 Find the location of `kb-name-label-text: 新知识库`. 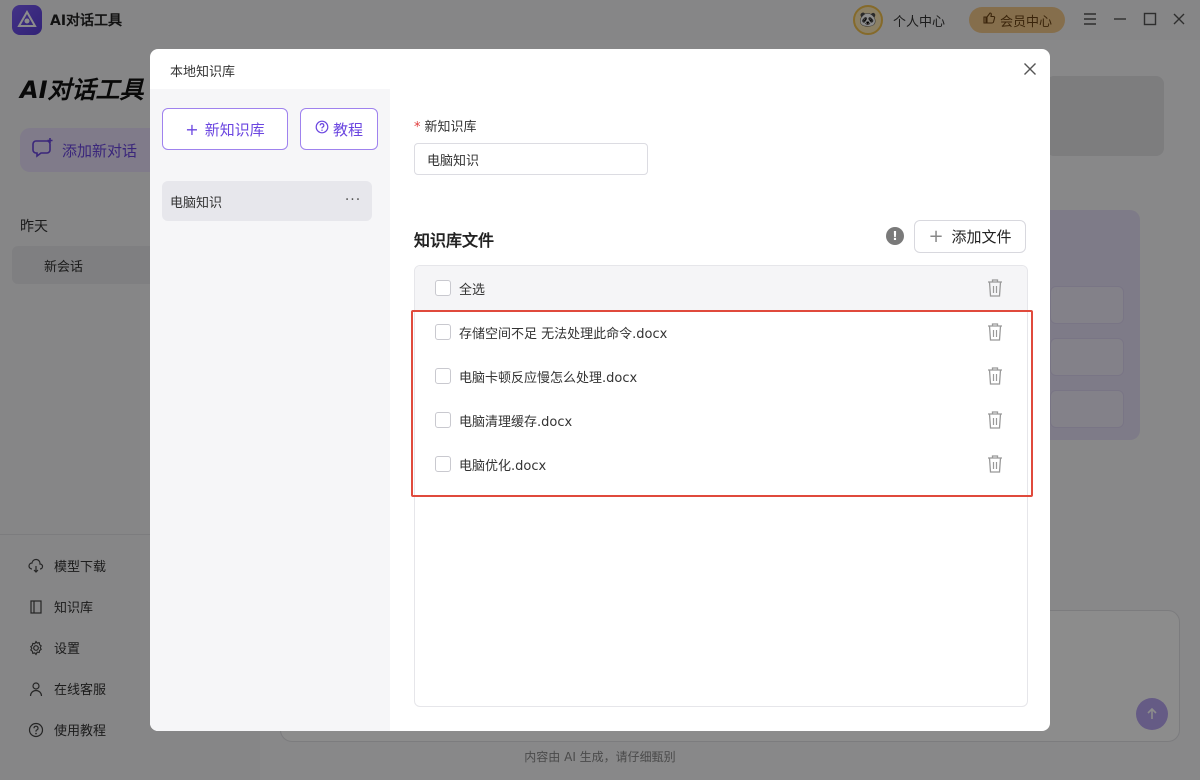

kb-name-label-text: 新知识库 is located at coordinates (450, 127).